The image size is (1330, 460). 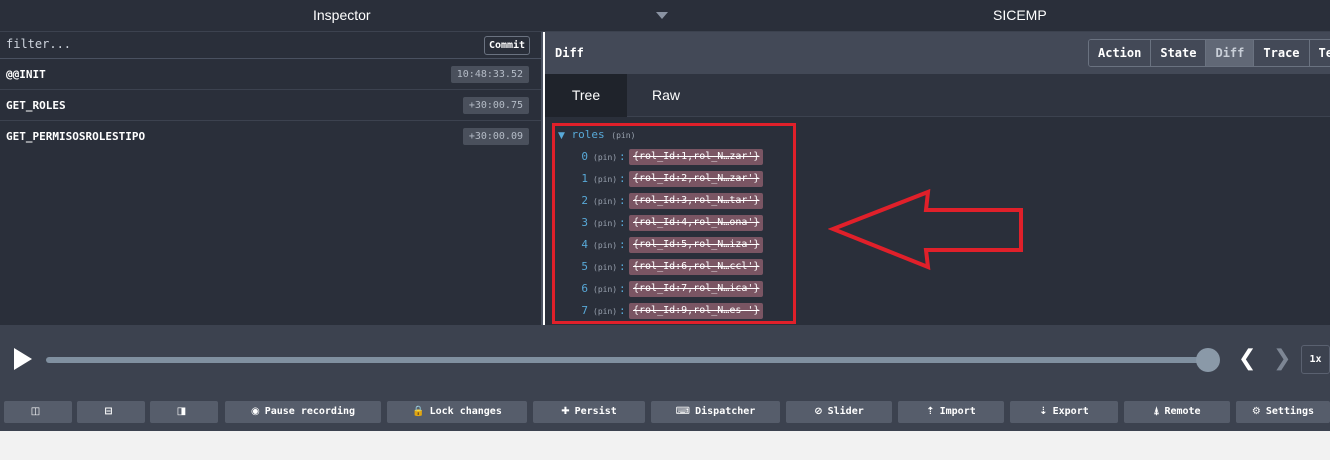 What do you see at coordinates (662, 15) in the screenshot?
I see `chevron-down-icon` at bounding box center [662, 15].